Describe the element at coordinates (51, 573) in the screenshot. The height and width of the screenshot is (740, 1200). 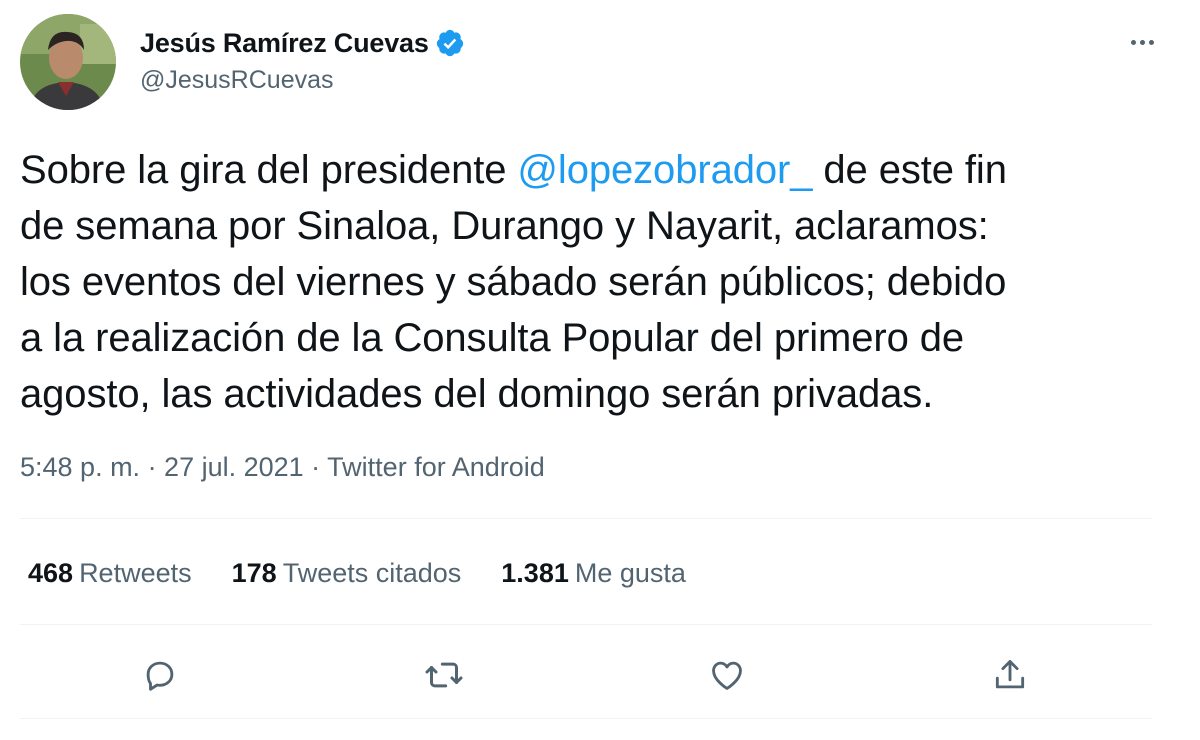
I see `retweets-count: 468` at that location.